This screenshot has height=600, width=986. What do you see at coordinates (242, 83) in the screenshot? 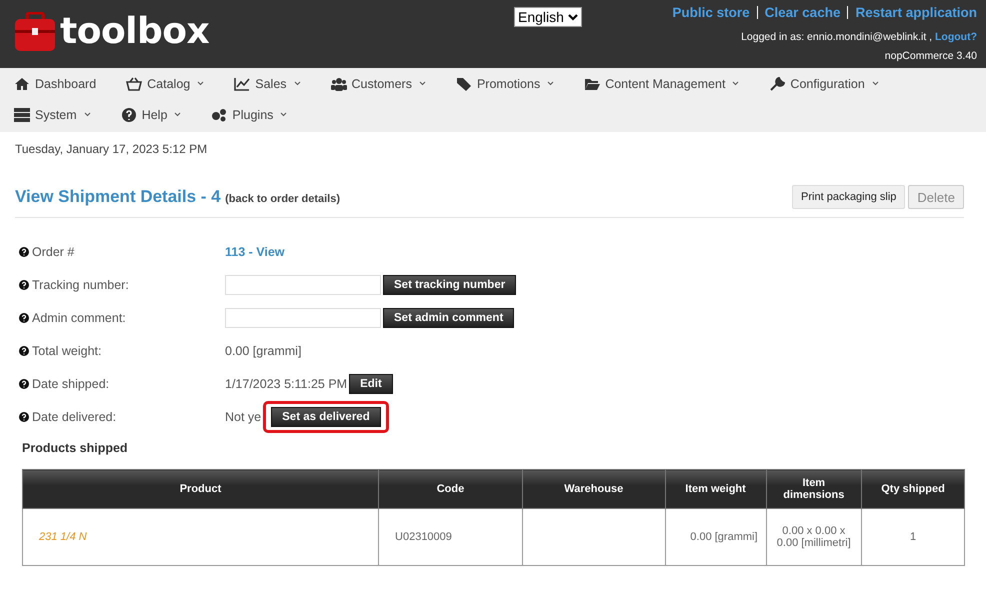
I see `chart-icon` at bounding box center [242, 83].